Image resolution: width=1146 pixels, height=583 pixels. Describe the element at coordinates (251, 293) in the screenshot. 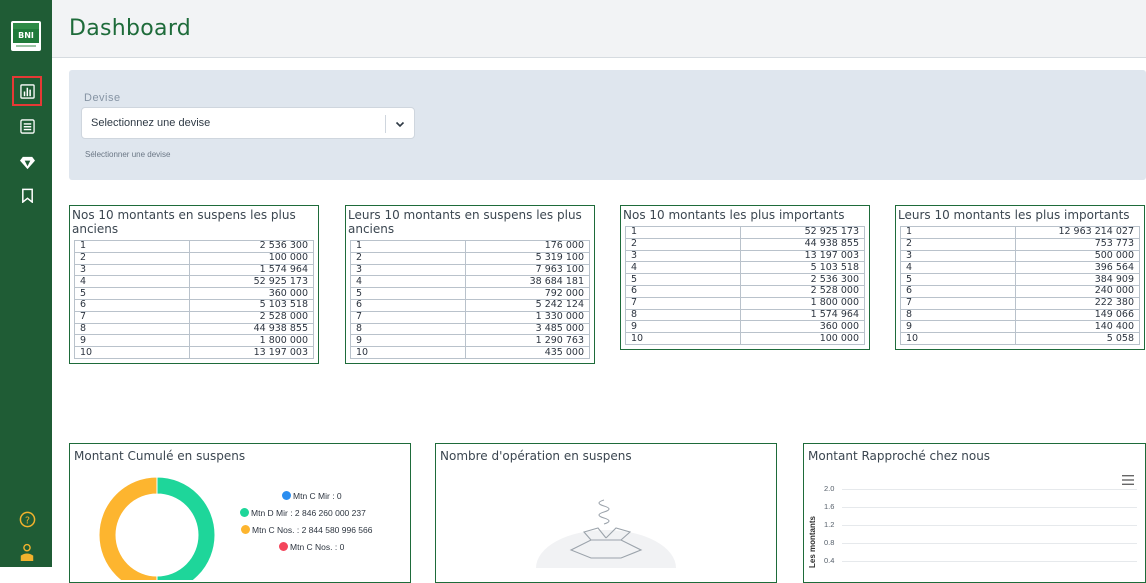

I see `amount-cell: 360 000` at that location.